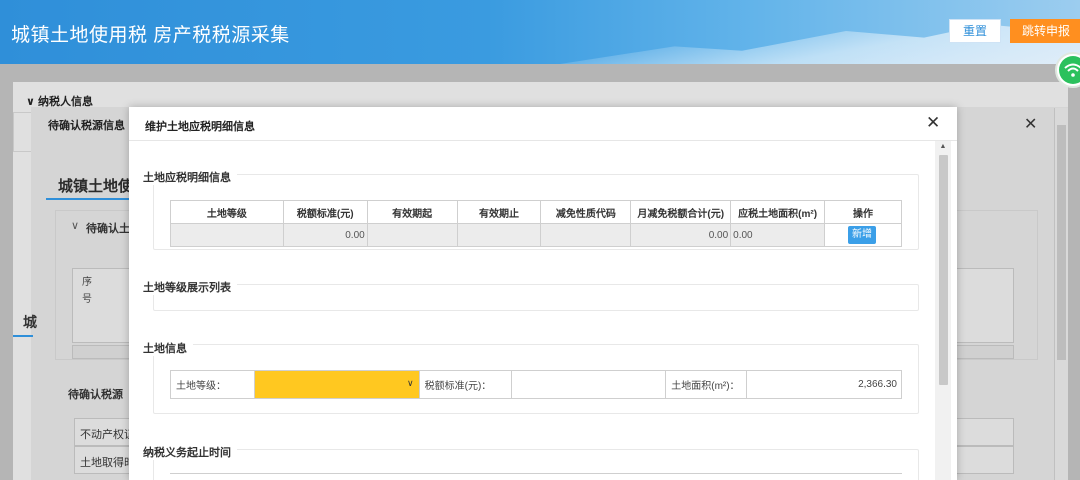 The width and height of the screenshot is (1080, 480). I want to click on cell-valid-to, so click(499, 235).